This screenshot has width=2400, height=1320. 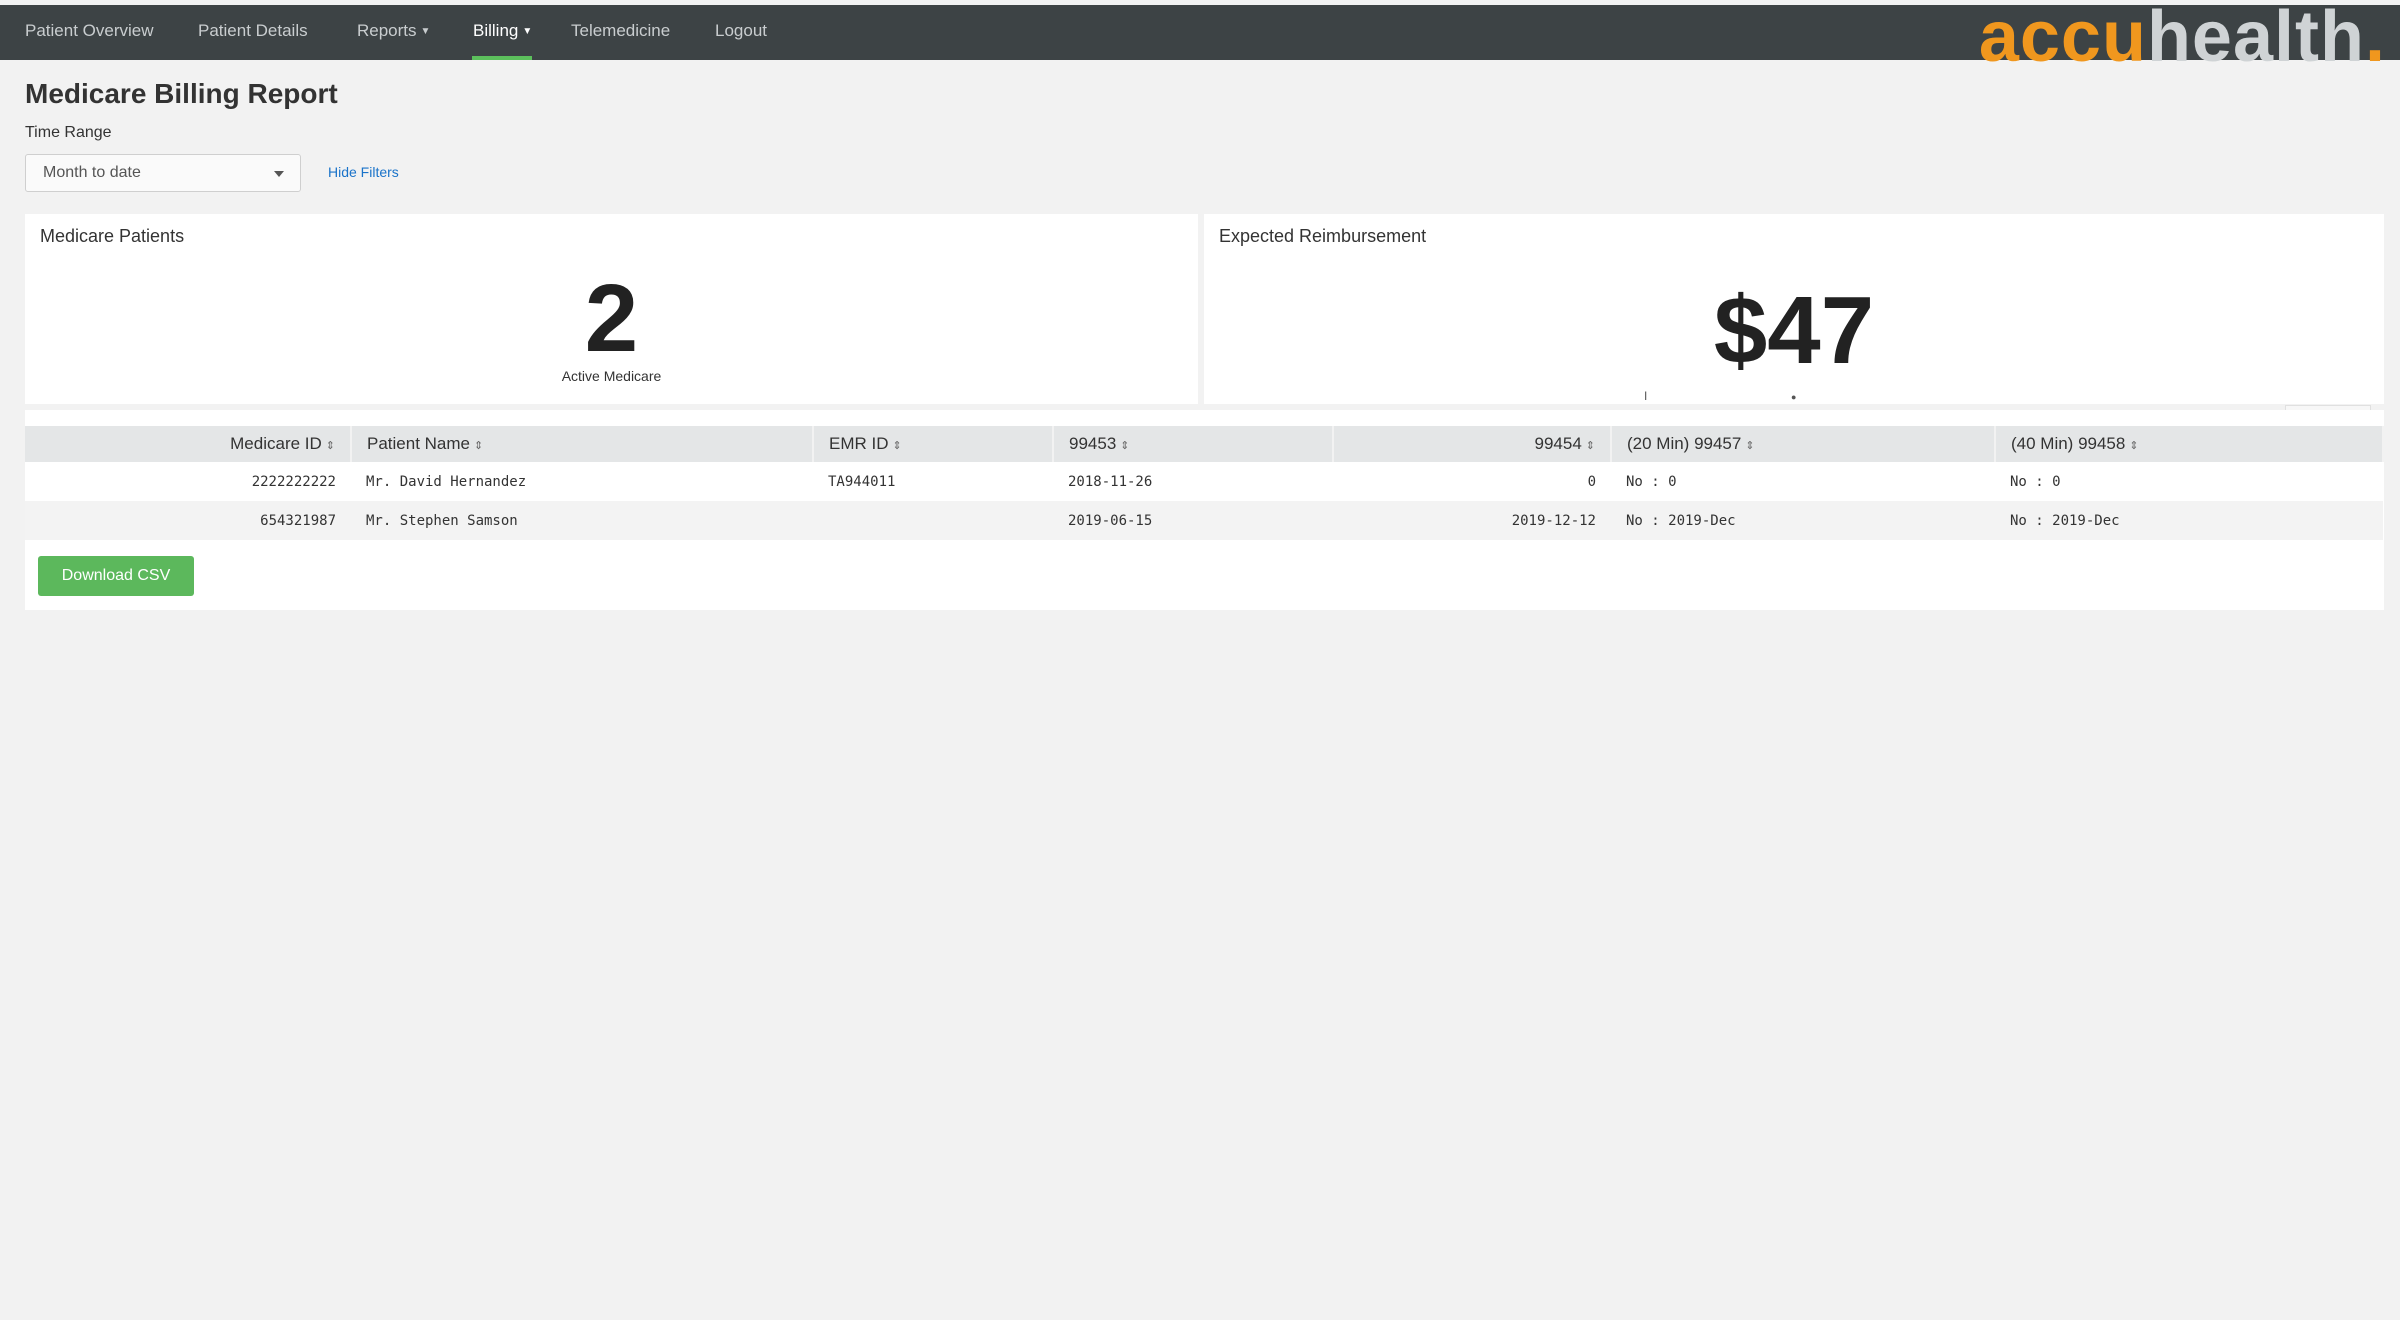 What do you see at coordinates (2182, 31) in the screenshot?
I see `accuhealth-logo: accuhealth.` at bounding box center [2182, 31].